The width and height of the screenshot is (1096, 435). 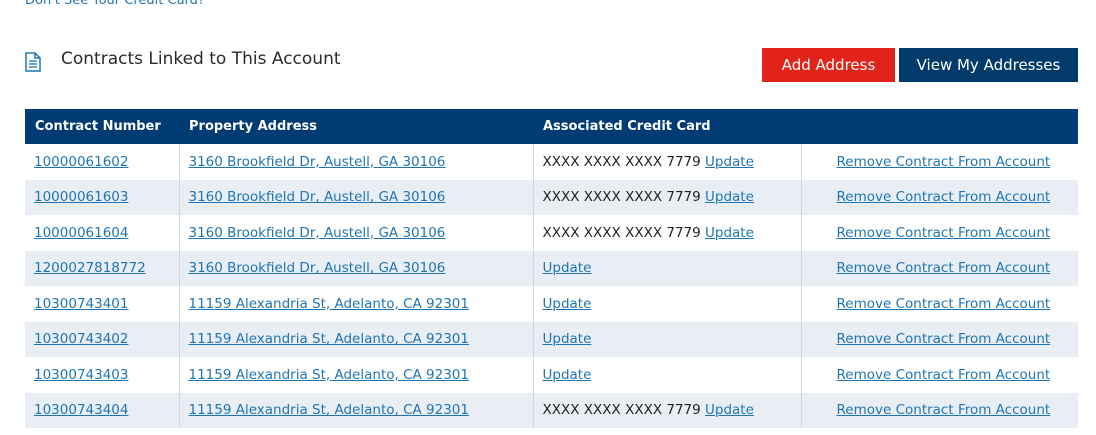 I want to click on contract-number-cell: 10000061603, so click(x=102, y=198).